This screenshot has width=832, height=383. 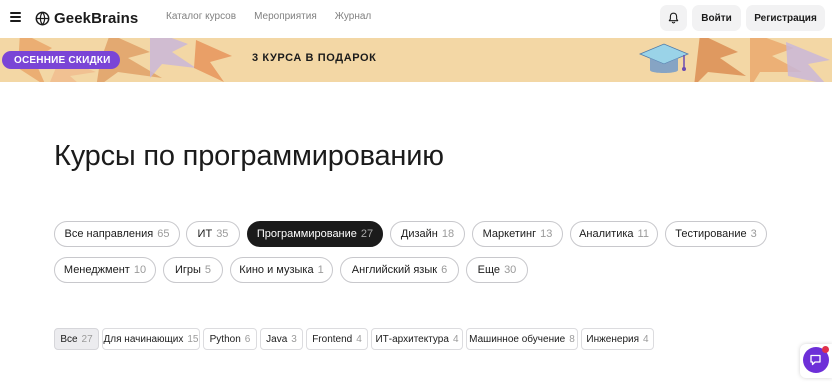 I want to click on chip-count: 35, so click(x=222, y=234).